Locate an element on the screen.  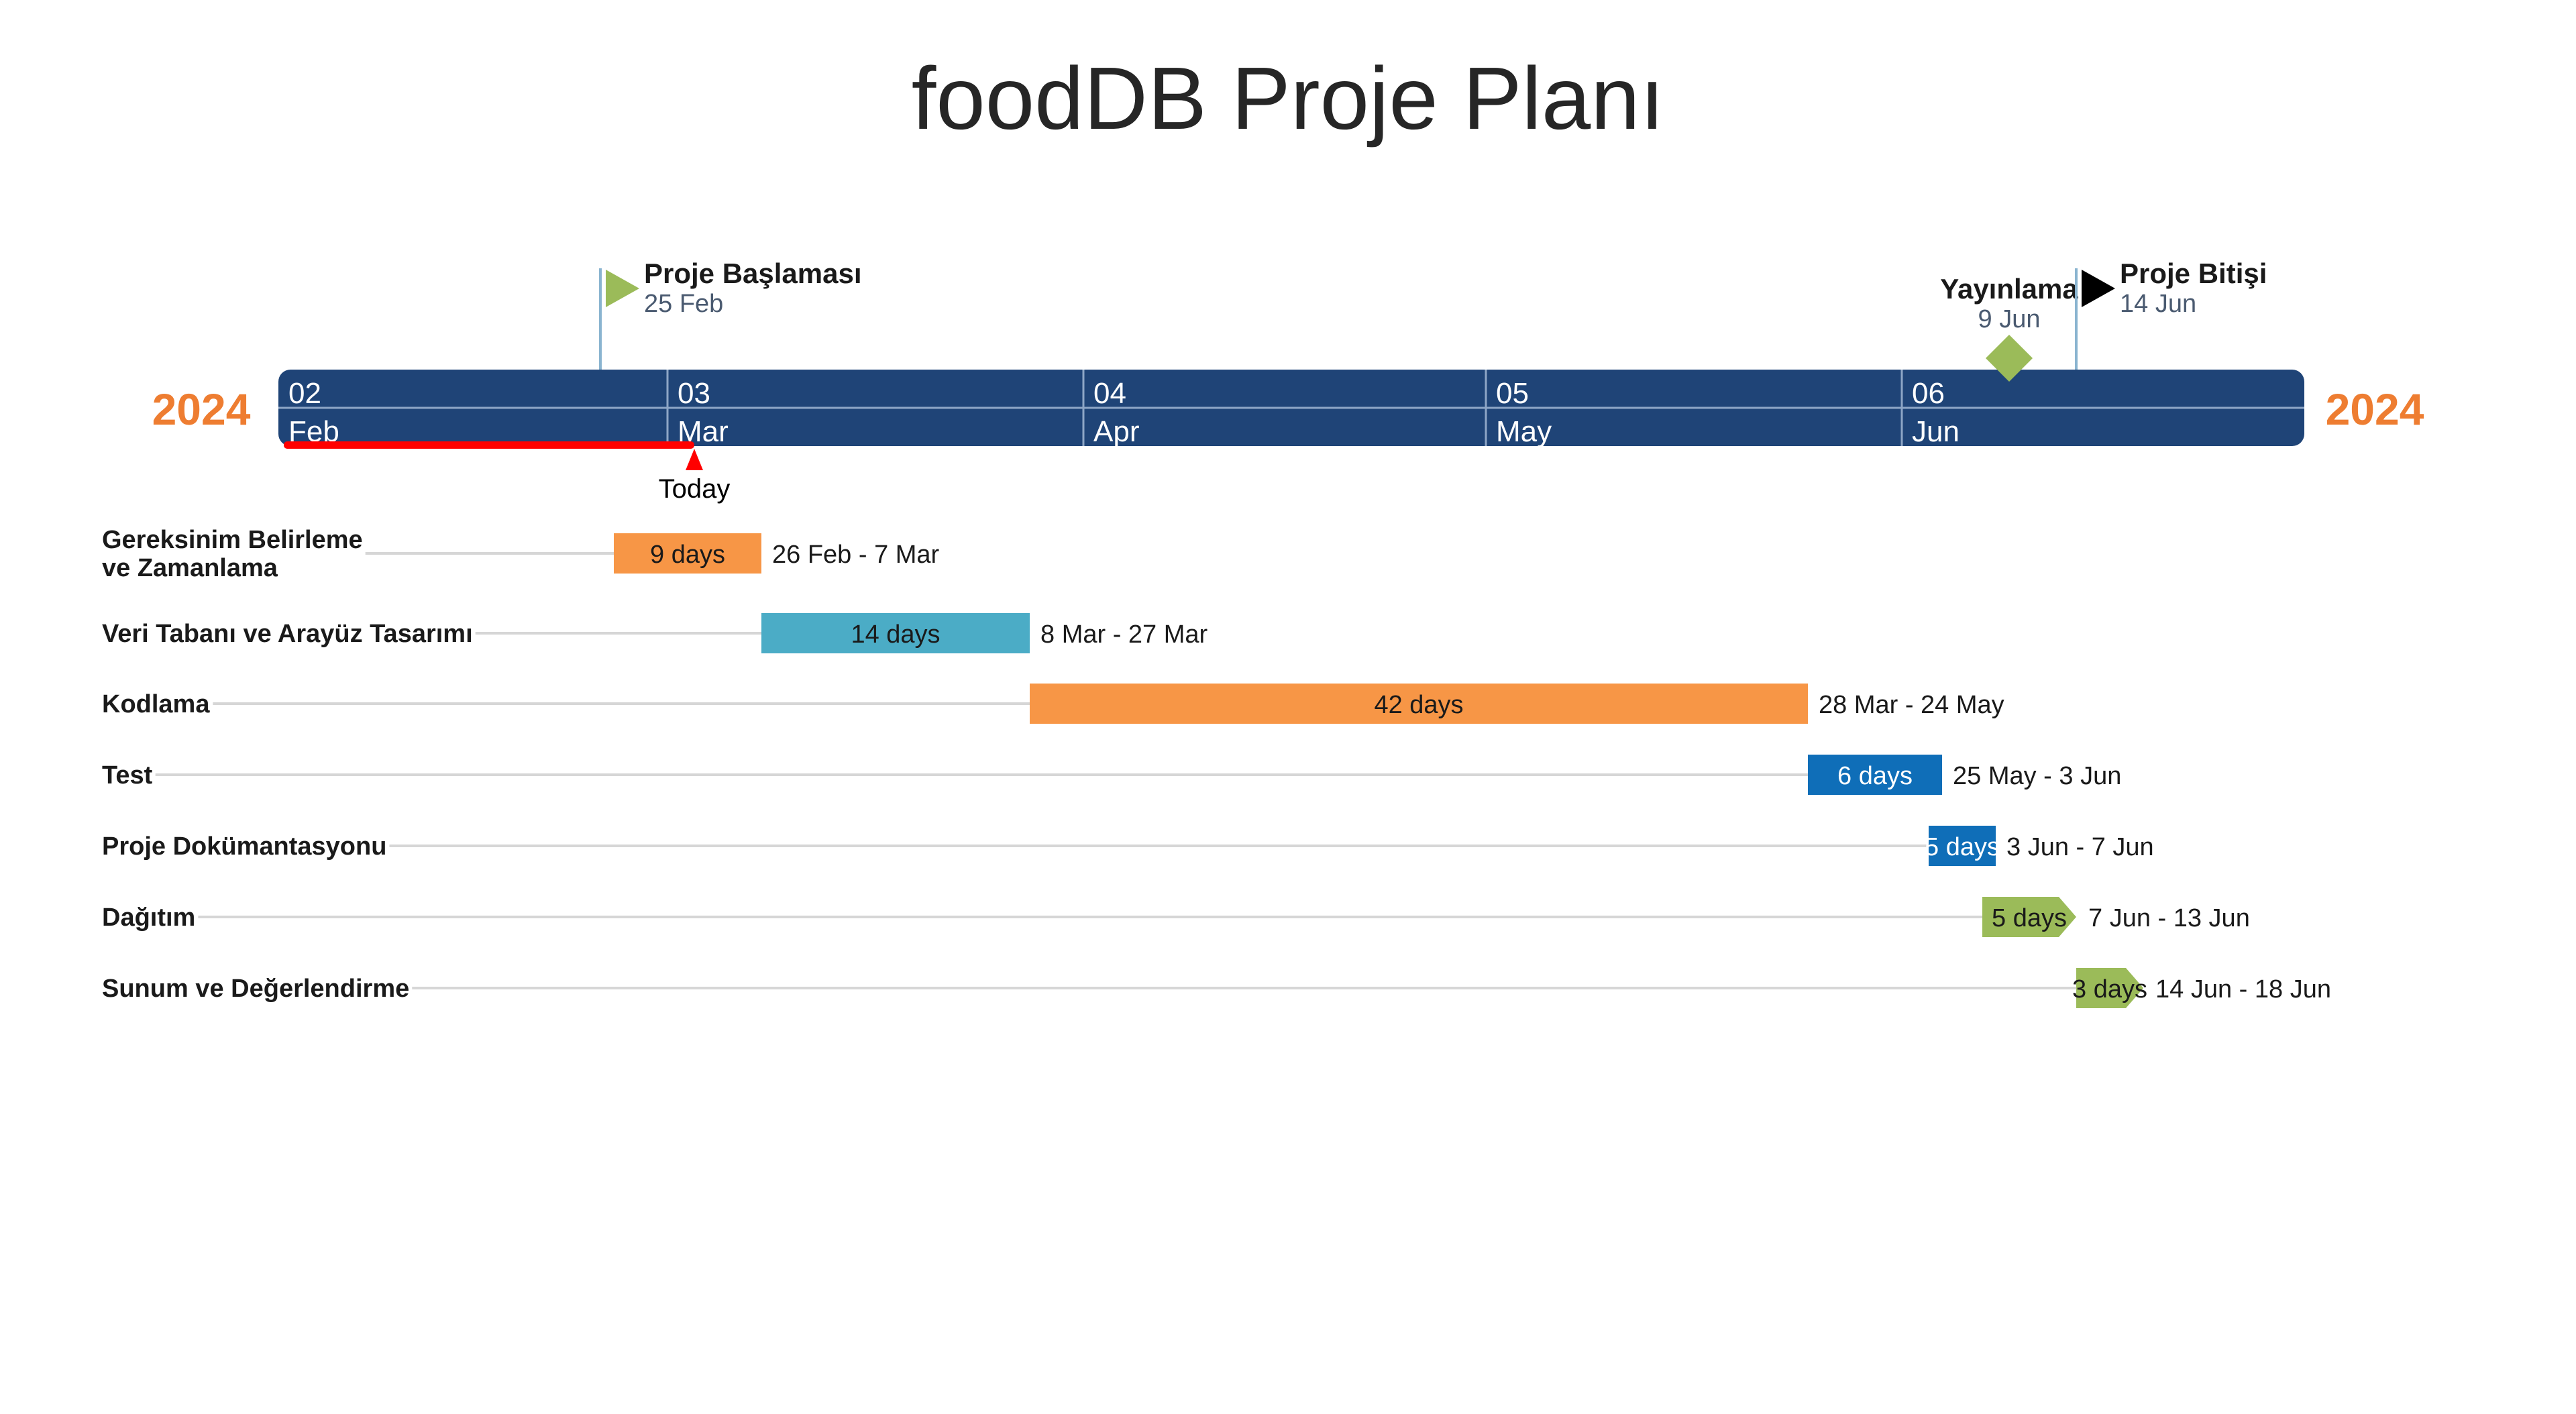
task-date-range: 8 Mar - 27 Mar is located at coordinates (1124, 634).